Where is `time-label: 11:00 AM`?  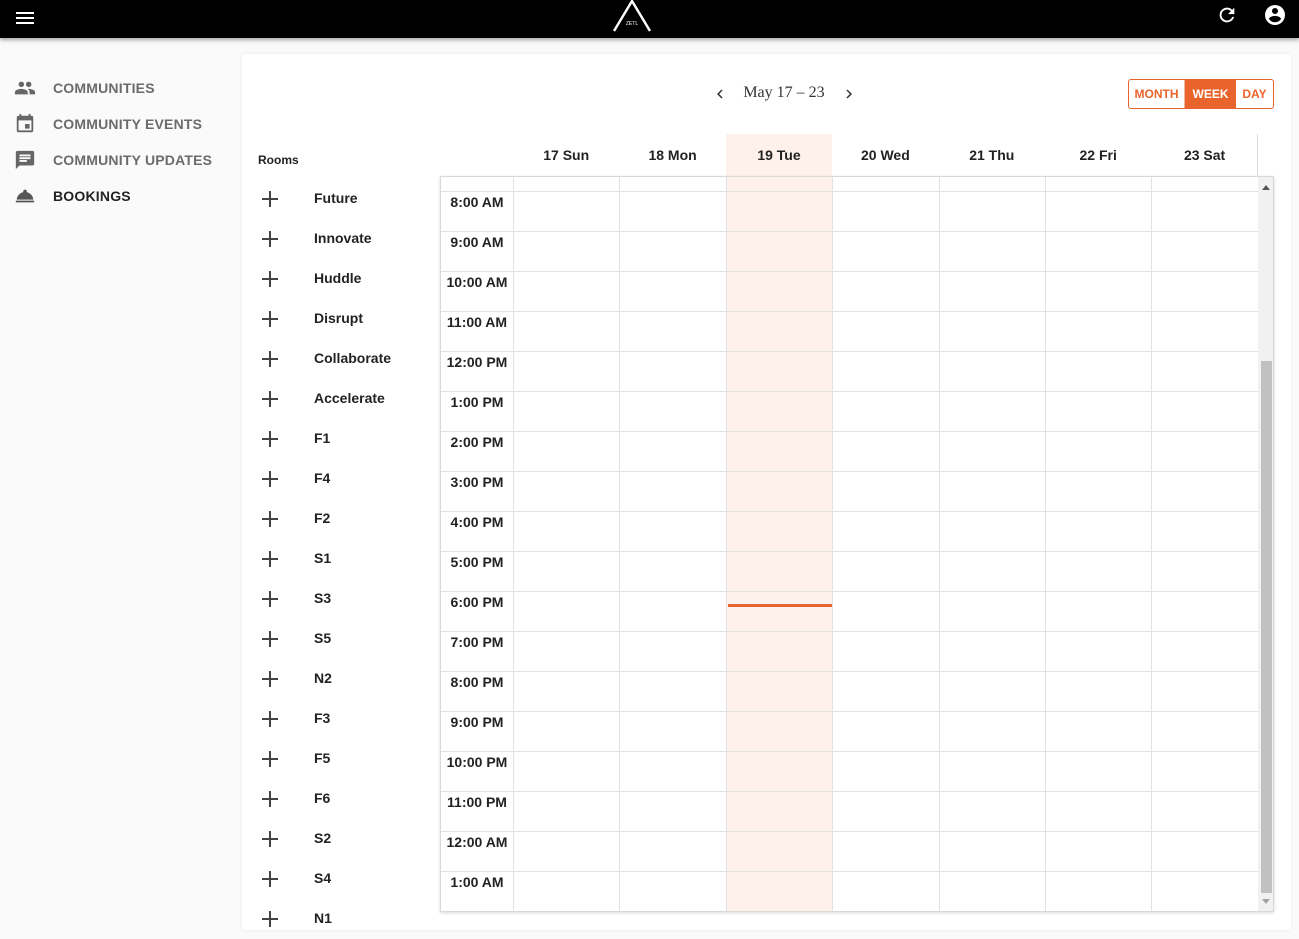
time-label: 11:00 AM is located at coordinates (477, 322).